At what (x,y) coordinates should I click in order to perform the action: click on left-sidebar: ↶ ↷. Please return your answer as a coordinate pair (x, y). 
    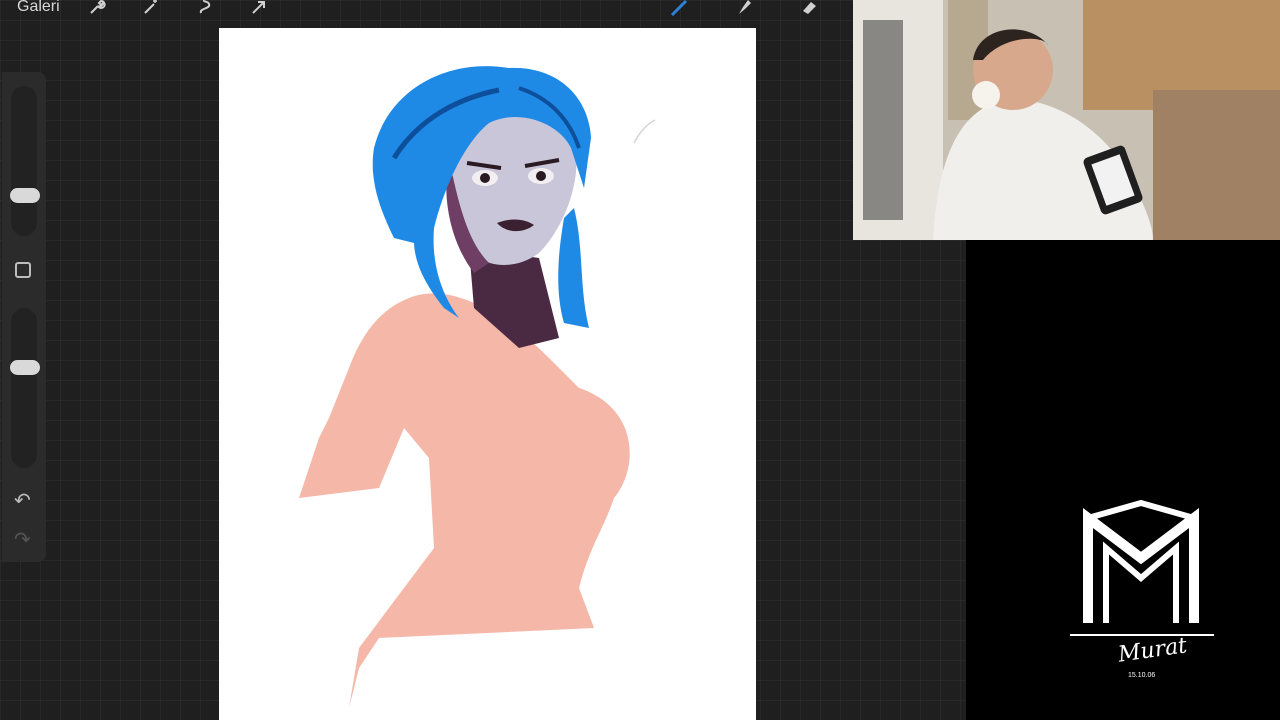
    Looking at the image, I should click on (24, 317).